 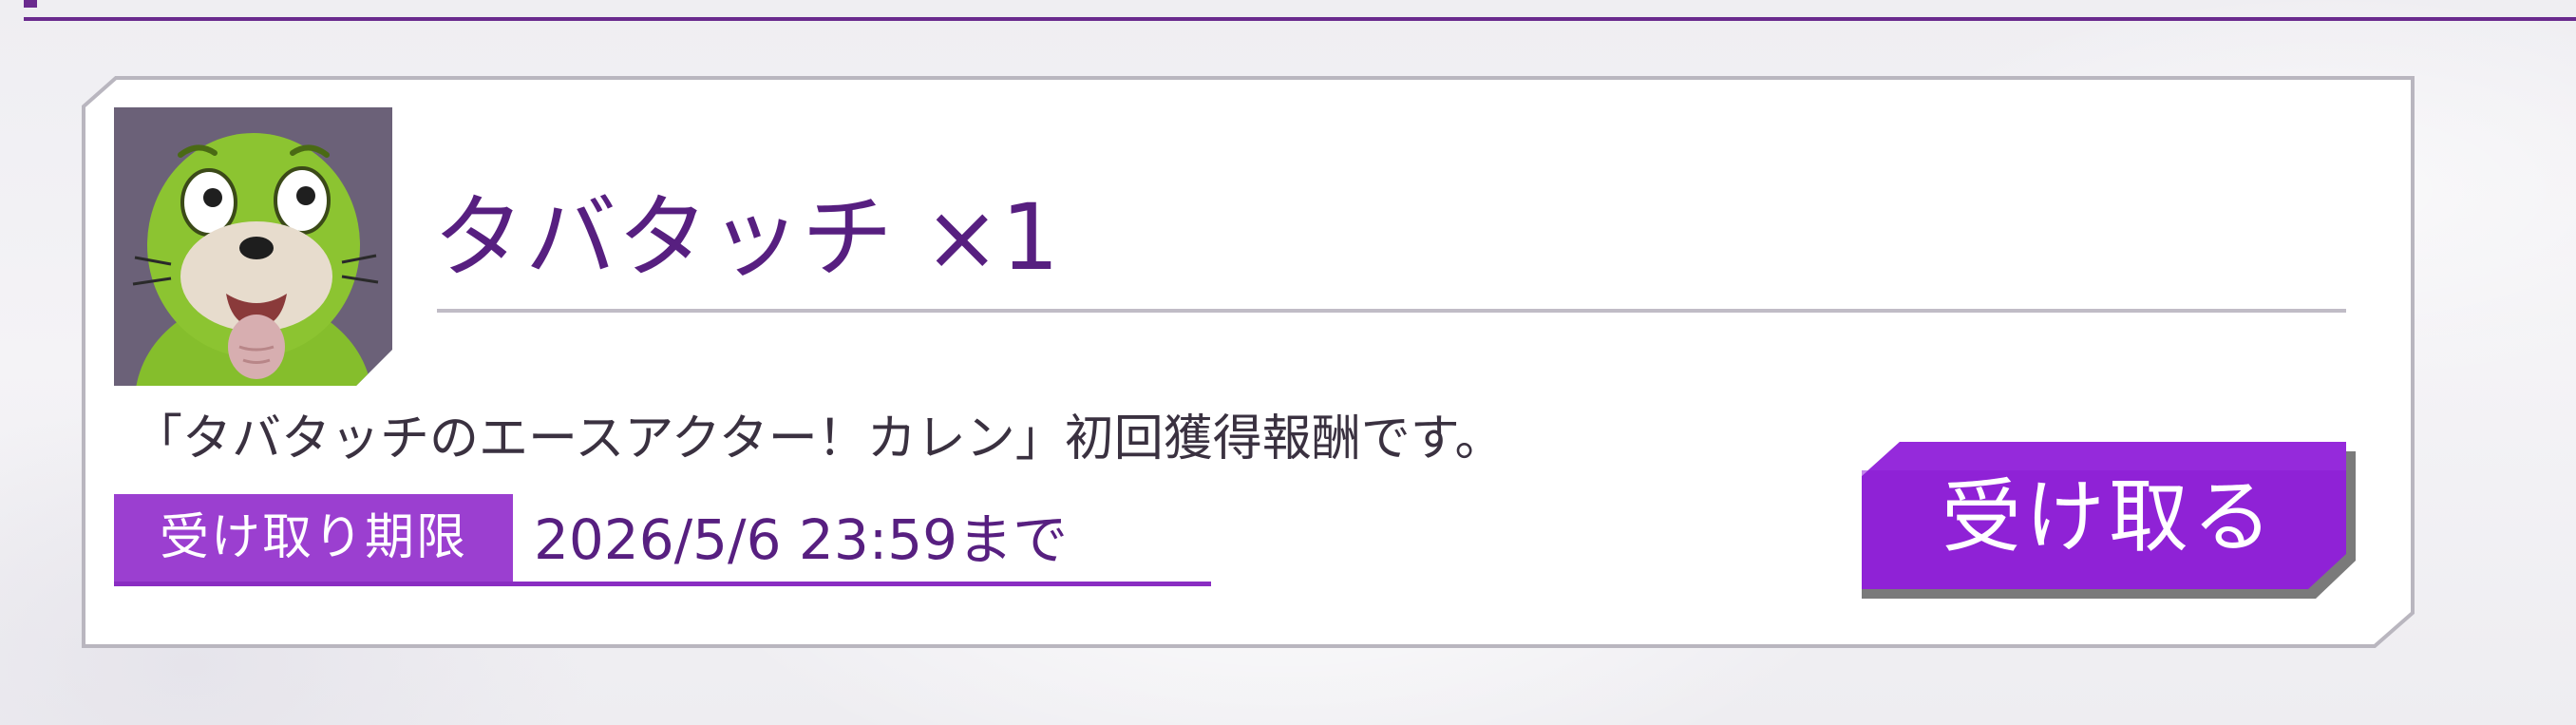 I want to click on deadline-value: 2026/5/6 23:59まで, so click(x=801, y=539).